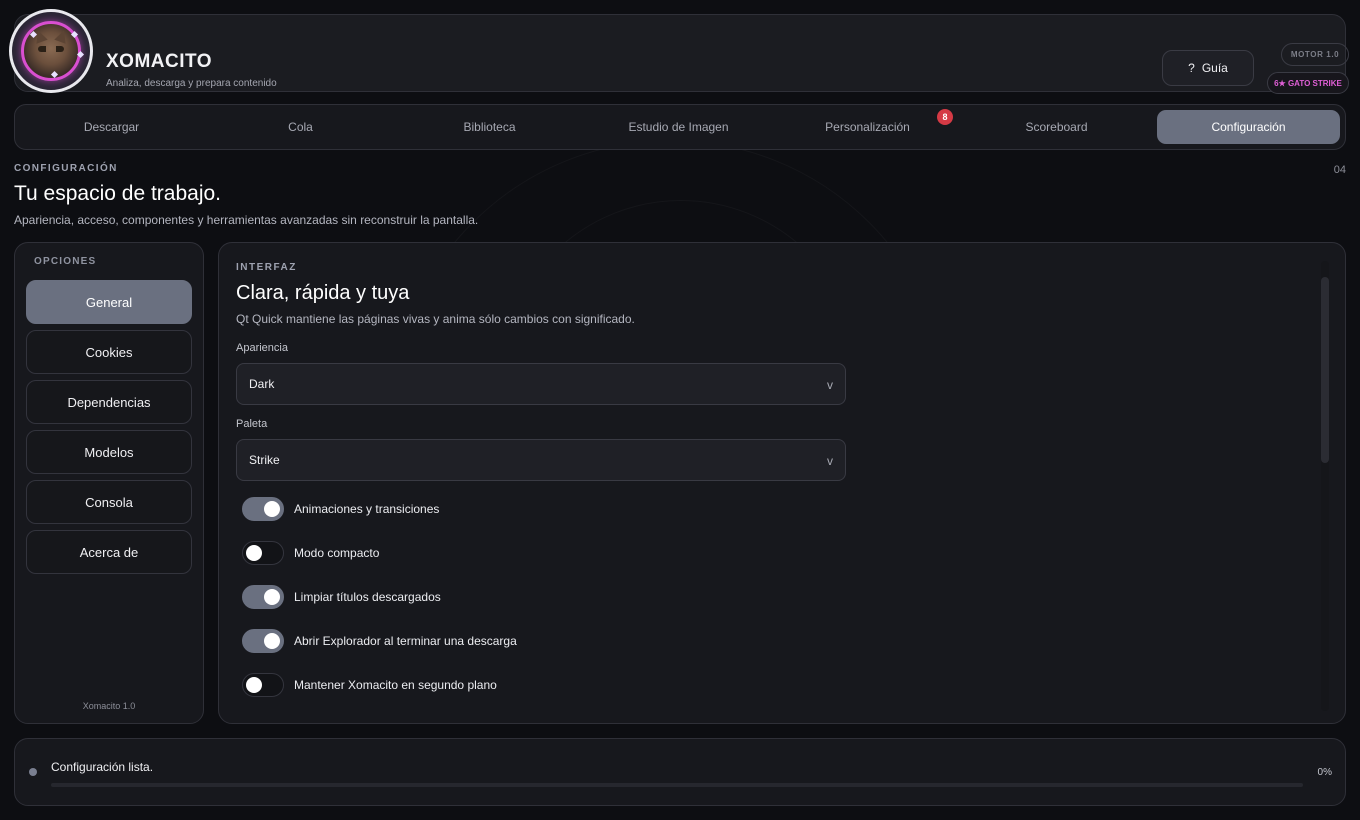 The image size is (1360, 820). Describe the element at coordinates (262, 348) in the screenshot. I see `appearance-label: Apariencia` at that location.